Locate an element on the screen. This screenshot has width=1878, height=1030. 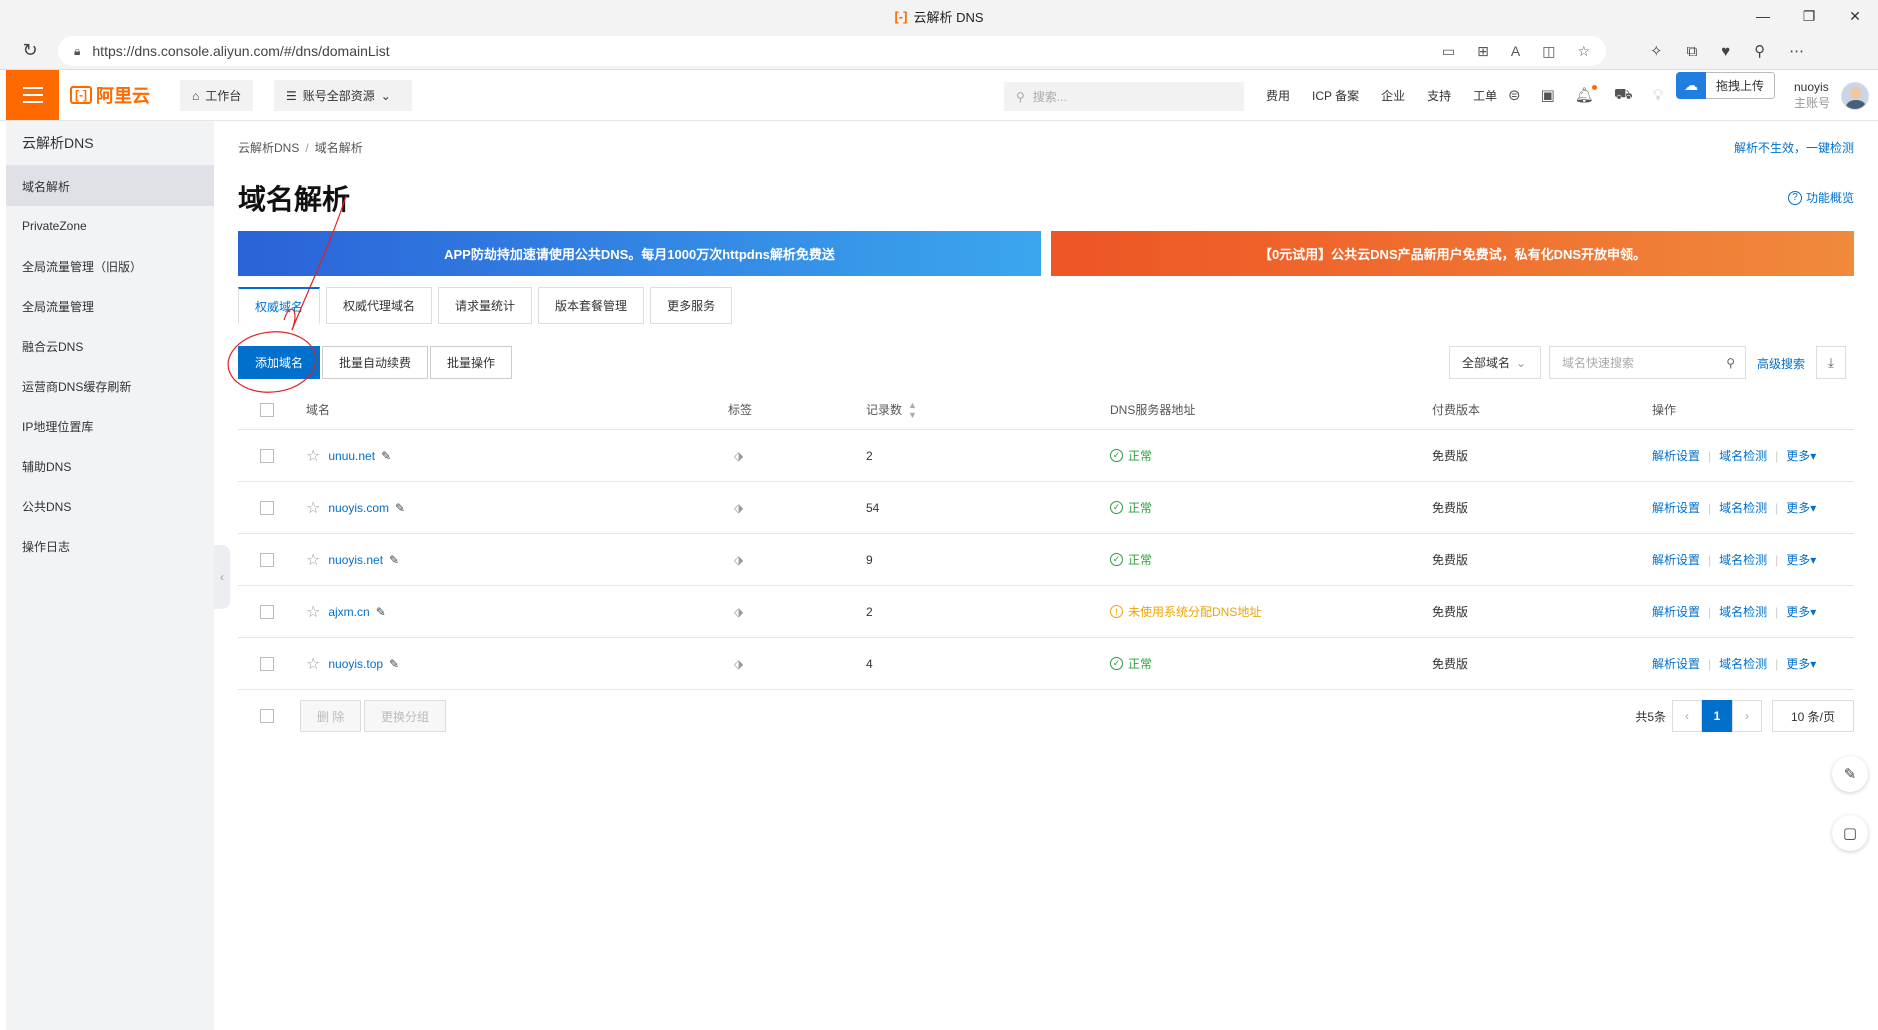
sidebar-collapse-button: ‹ is located at coordinates (222, 577).